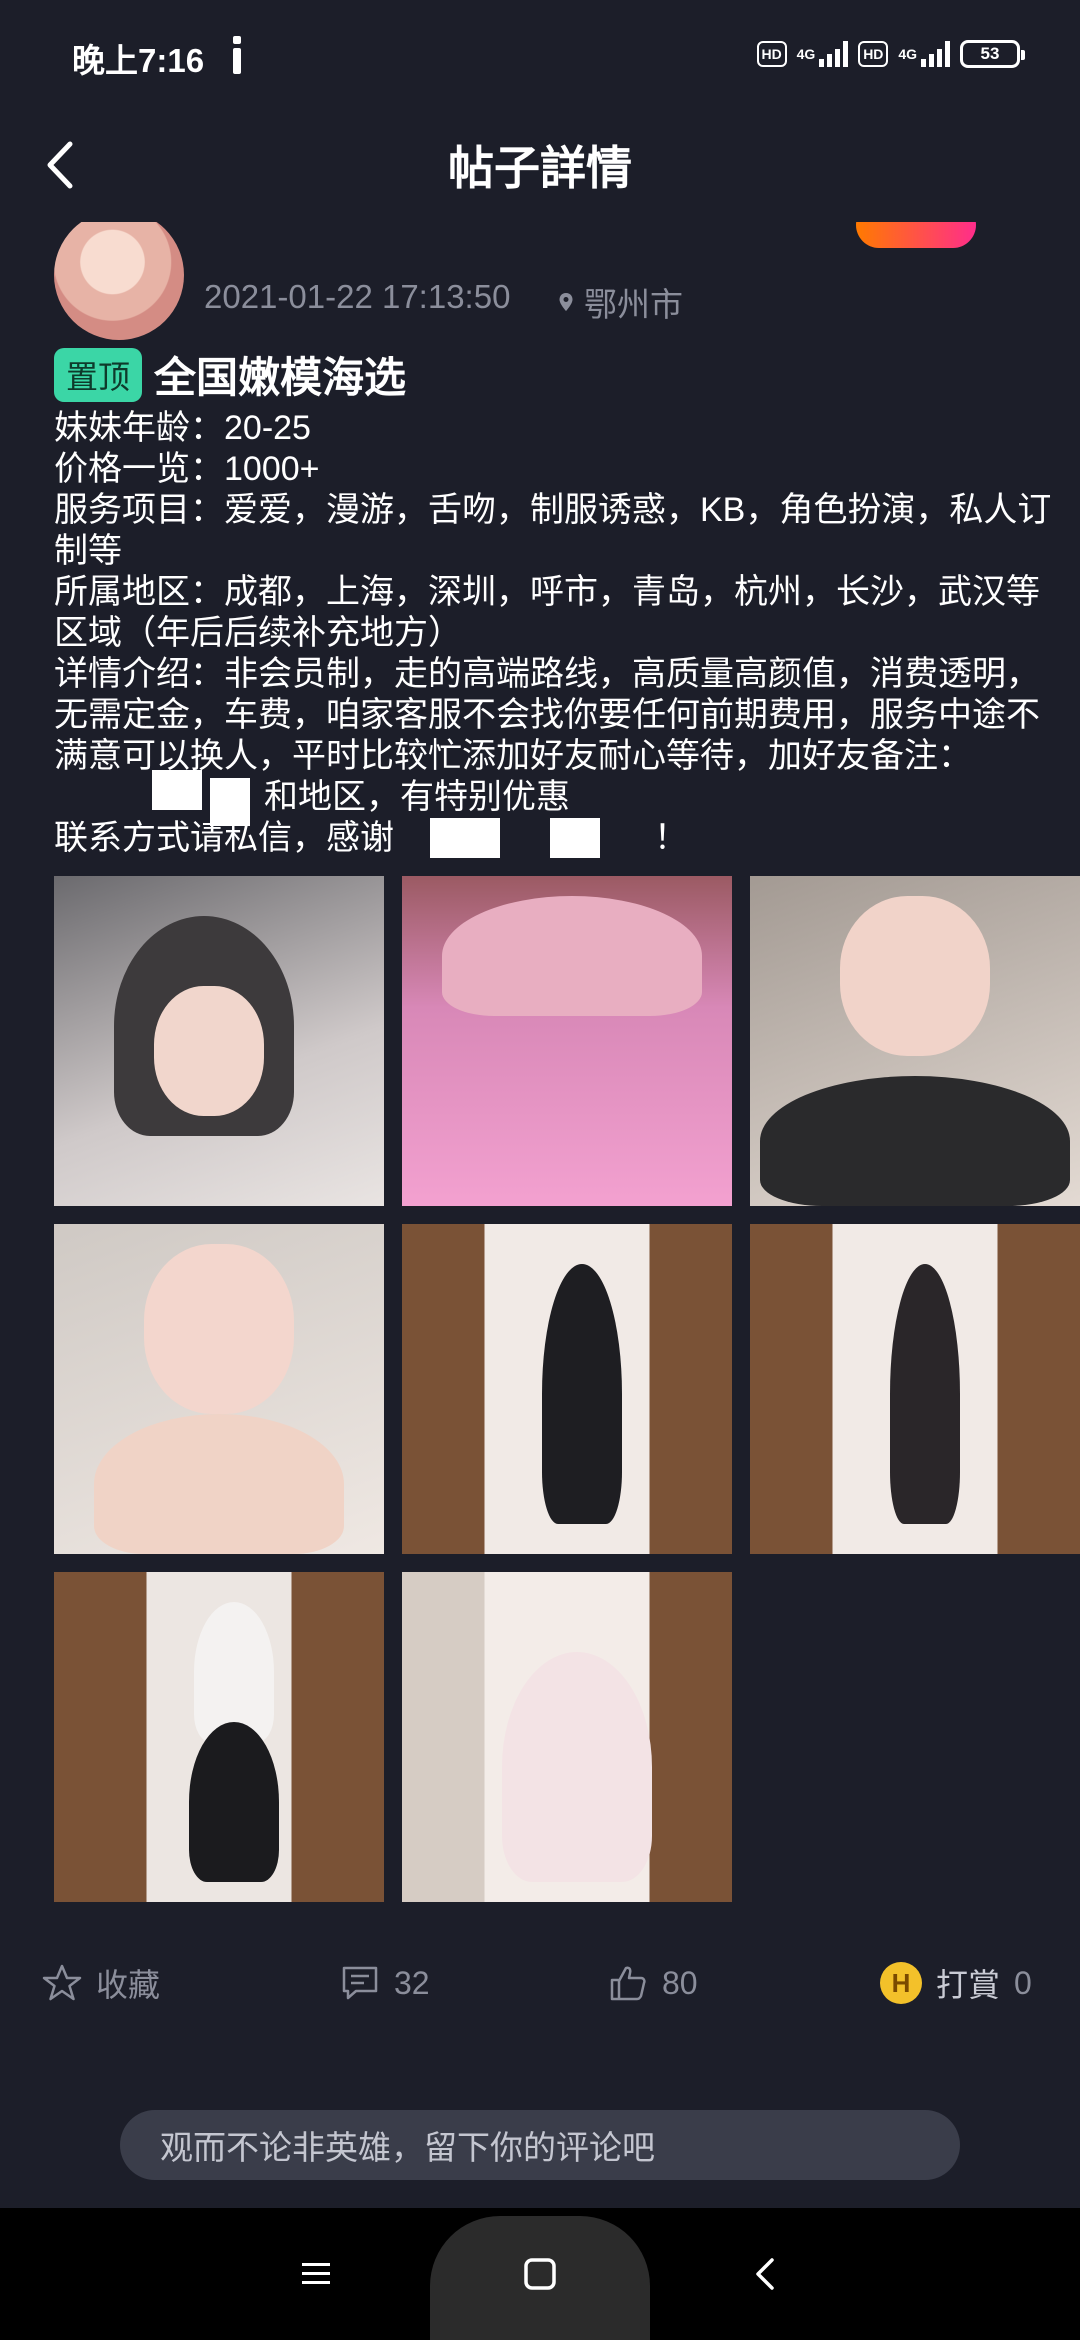  I want to click on home-button, so click(540, 2274).